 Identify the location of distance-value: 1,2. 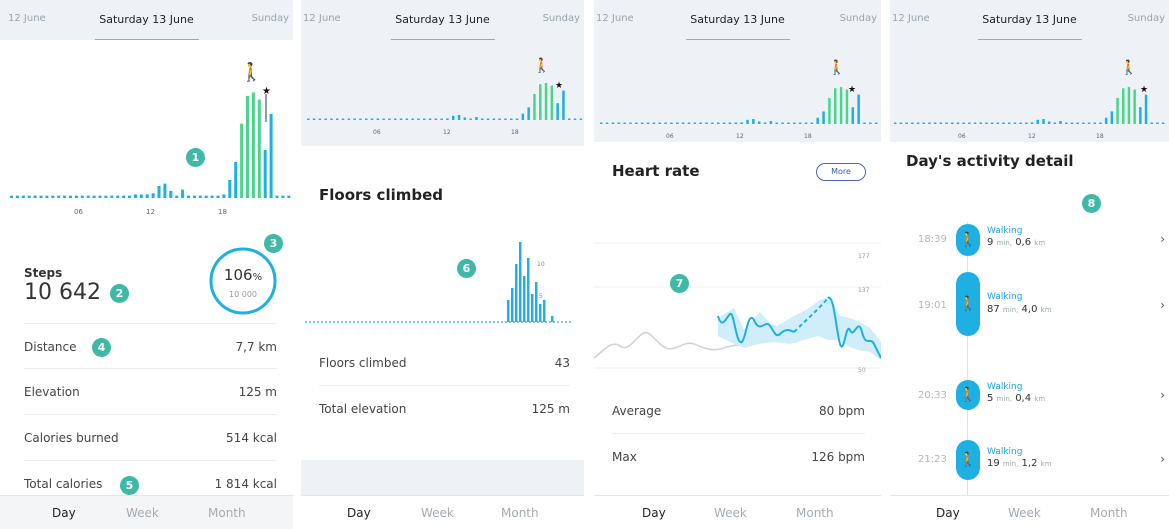
(1029, 463).